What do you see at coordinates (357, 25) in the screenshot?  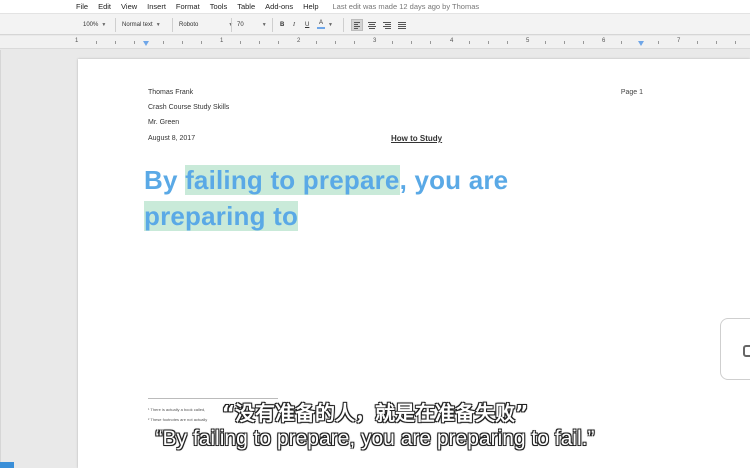 I see `align-left-icon` at bounding box center [357, 25].